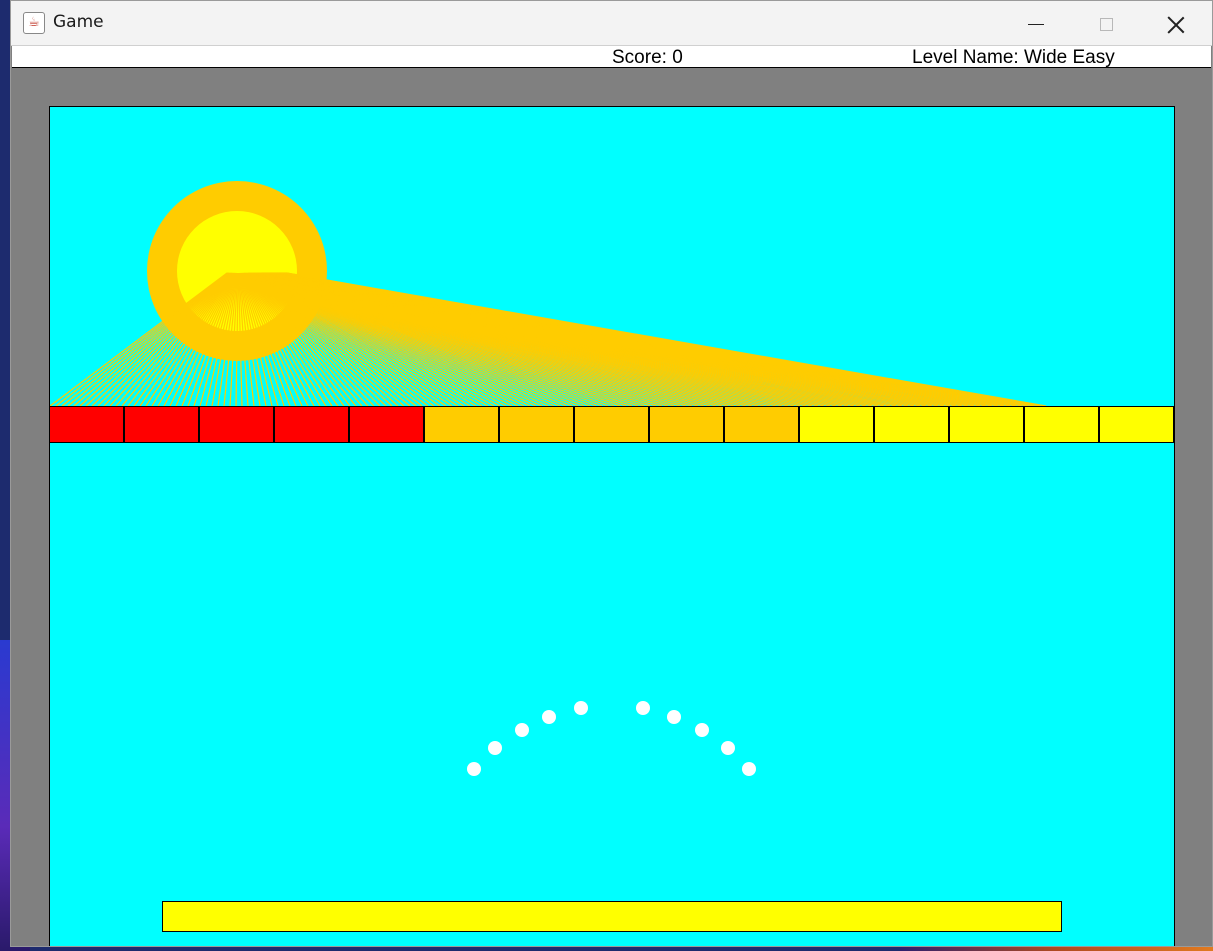 This screenshot has width=1213, height=951. I want to click on window-title: Game, so click(78, 22).